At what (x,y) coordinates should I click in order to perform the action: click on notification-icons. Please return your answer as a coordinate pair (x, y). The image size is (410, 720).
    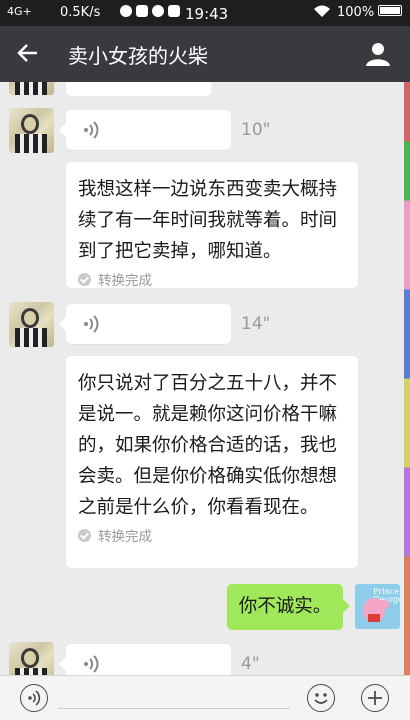
    Looking at the image, I should click on (150, 11).